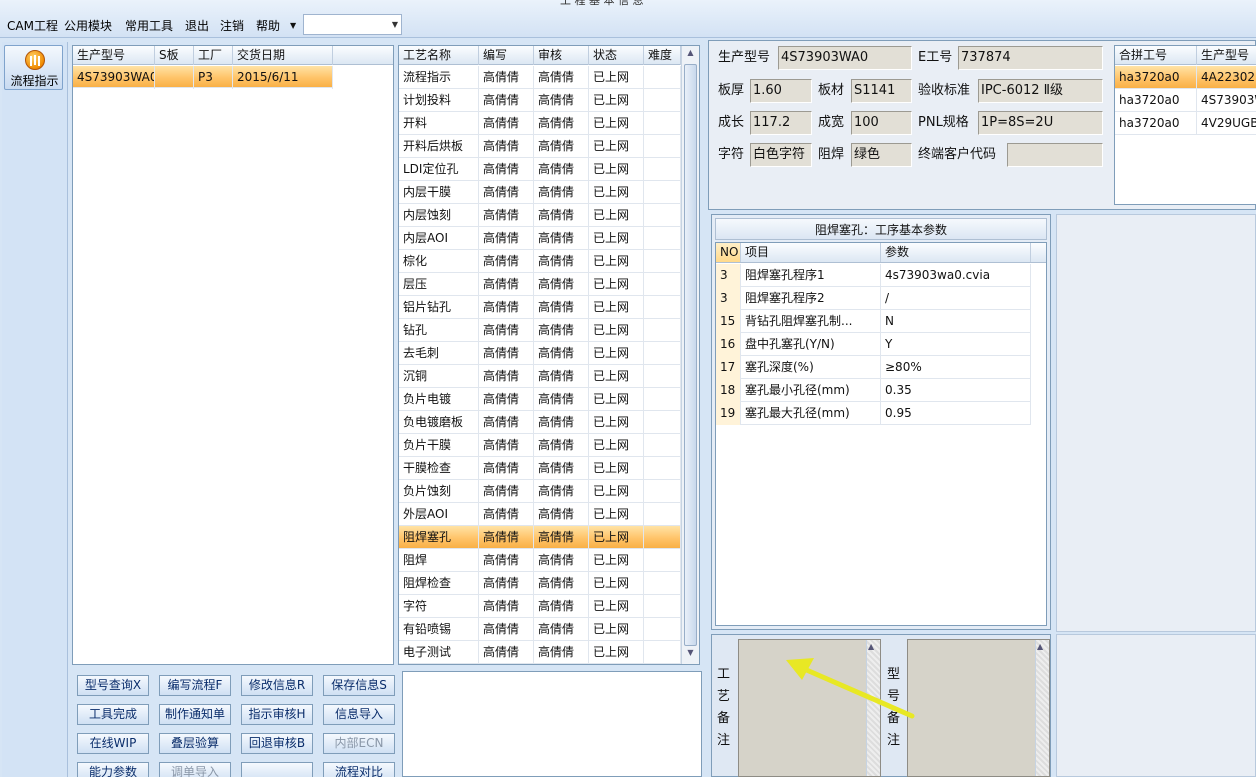 Image resolution: width=1256 pixels, height=777 pixels. Describe the element at coordinates (195, 769) in the screenshot. I see `action-button: 调单导入` at that location.